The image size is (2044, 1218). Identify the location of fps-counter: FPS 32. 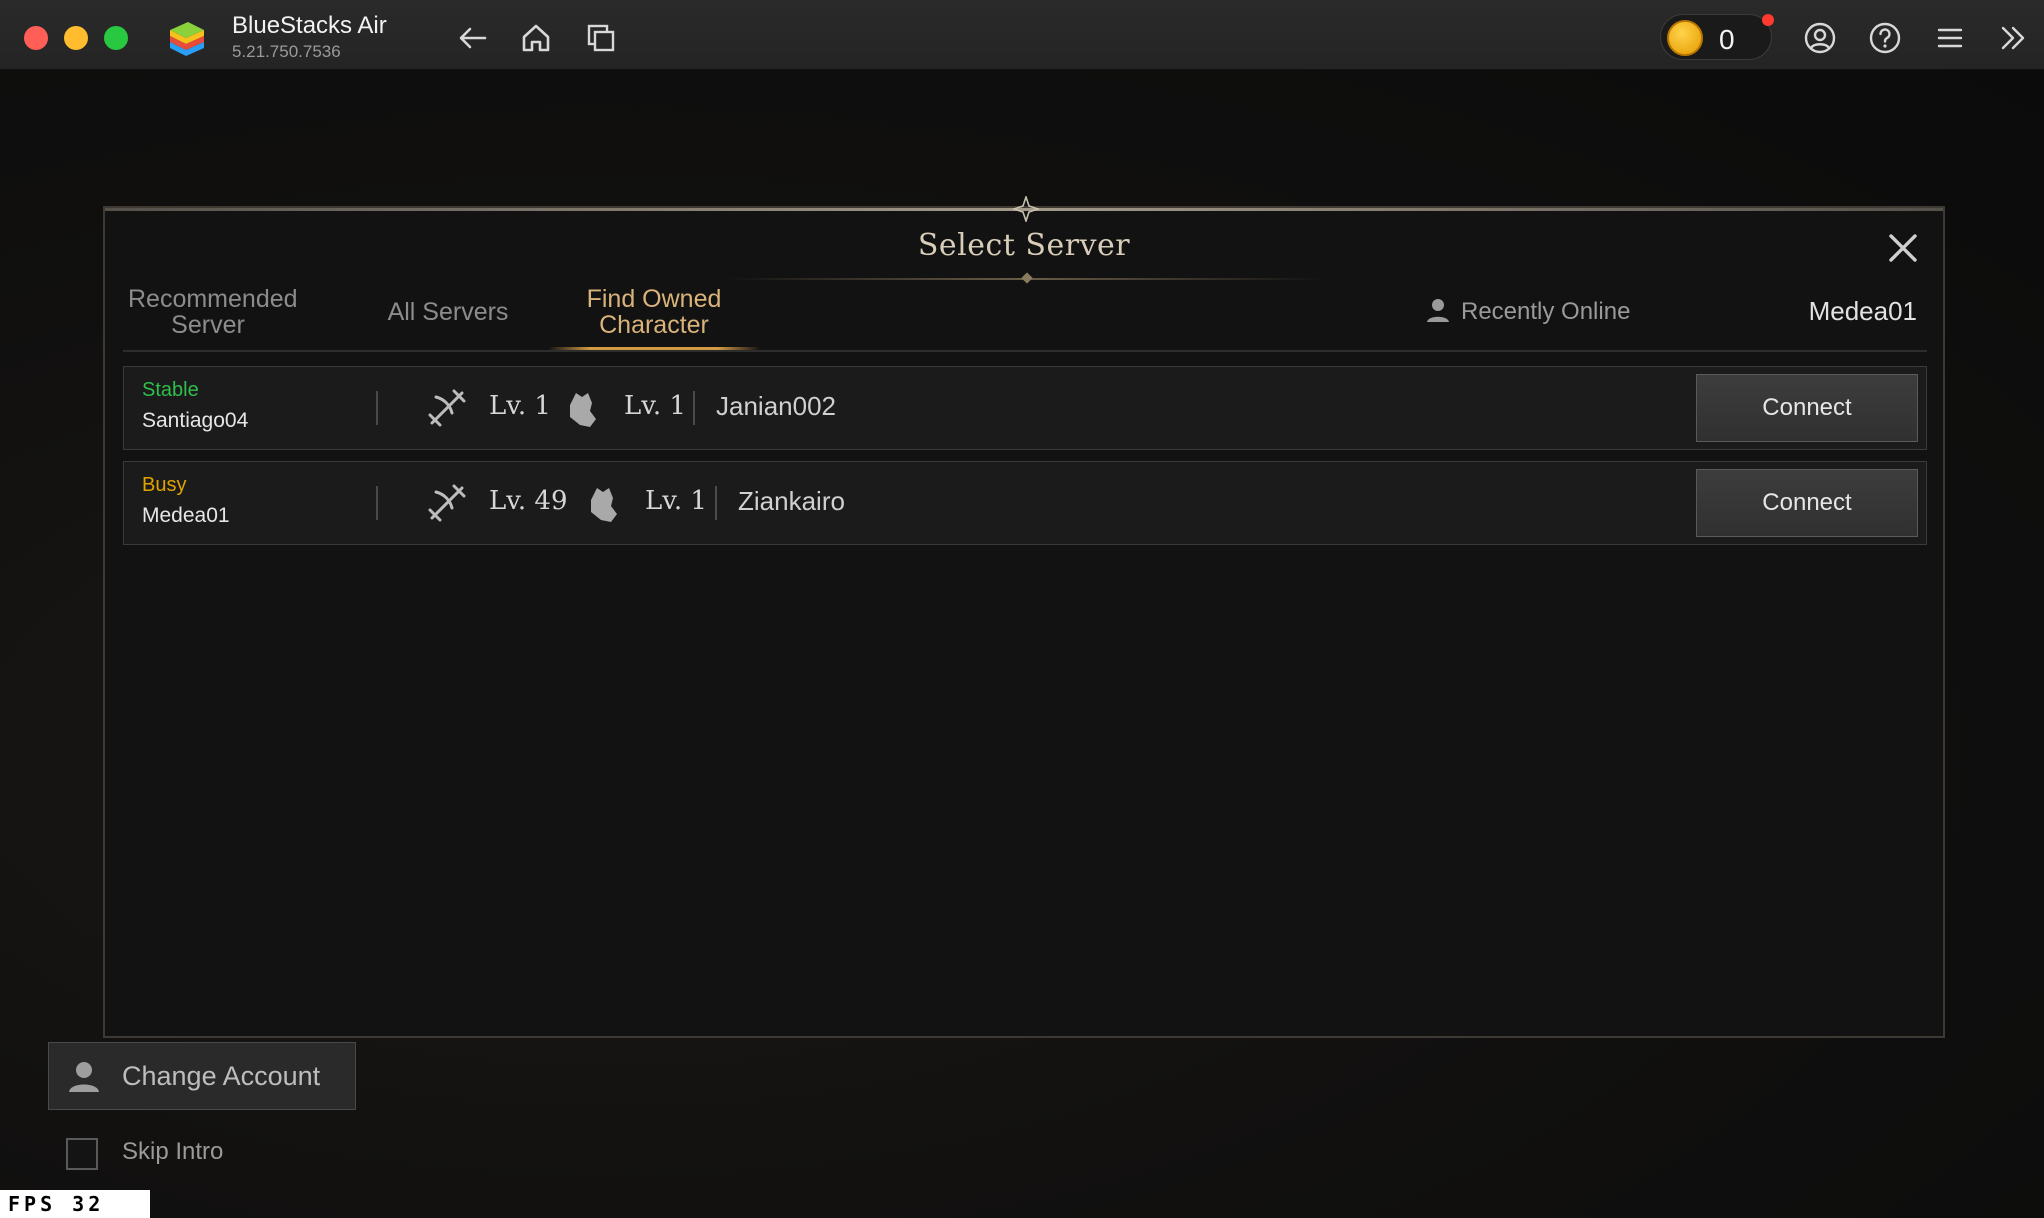
(75, 1204).